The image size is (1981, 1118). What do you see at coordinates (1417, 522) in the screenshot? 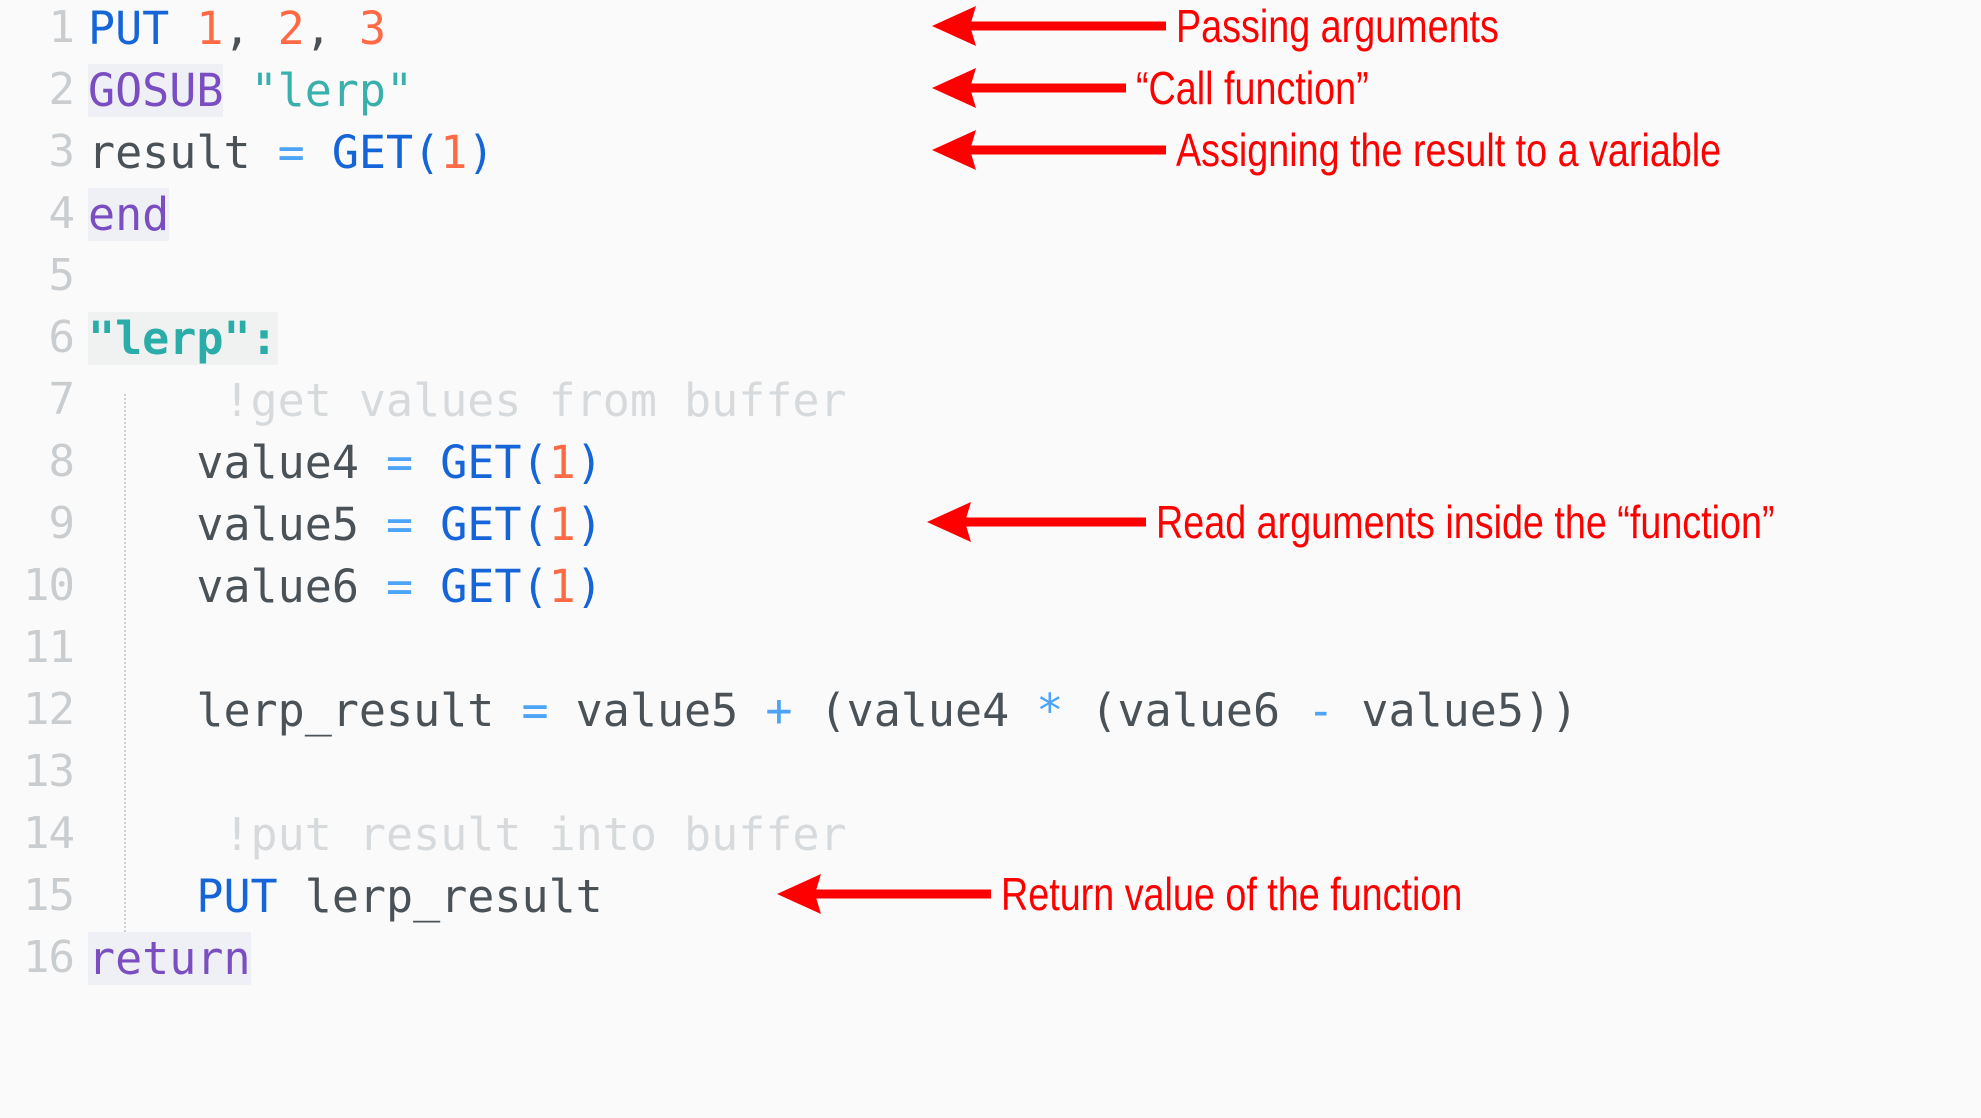
I see `annotation-read-arguments: Read arguments inside the “function”` at bounding box center [1417, 522].